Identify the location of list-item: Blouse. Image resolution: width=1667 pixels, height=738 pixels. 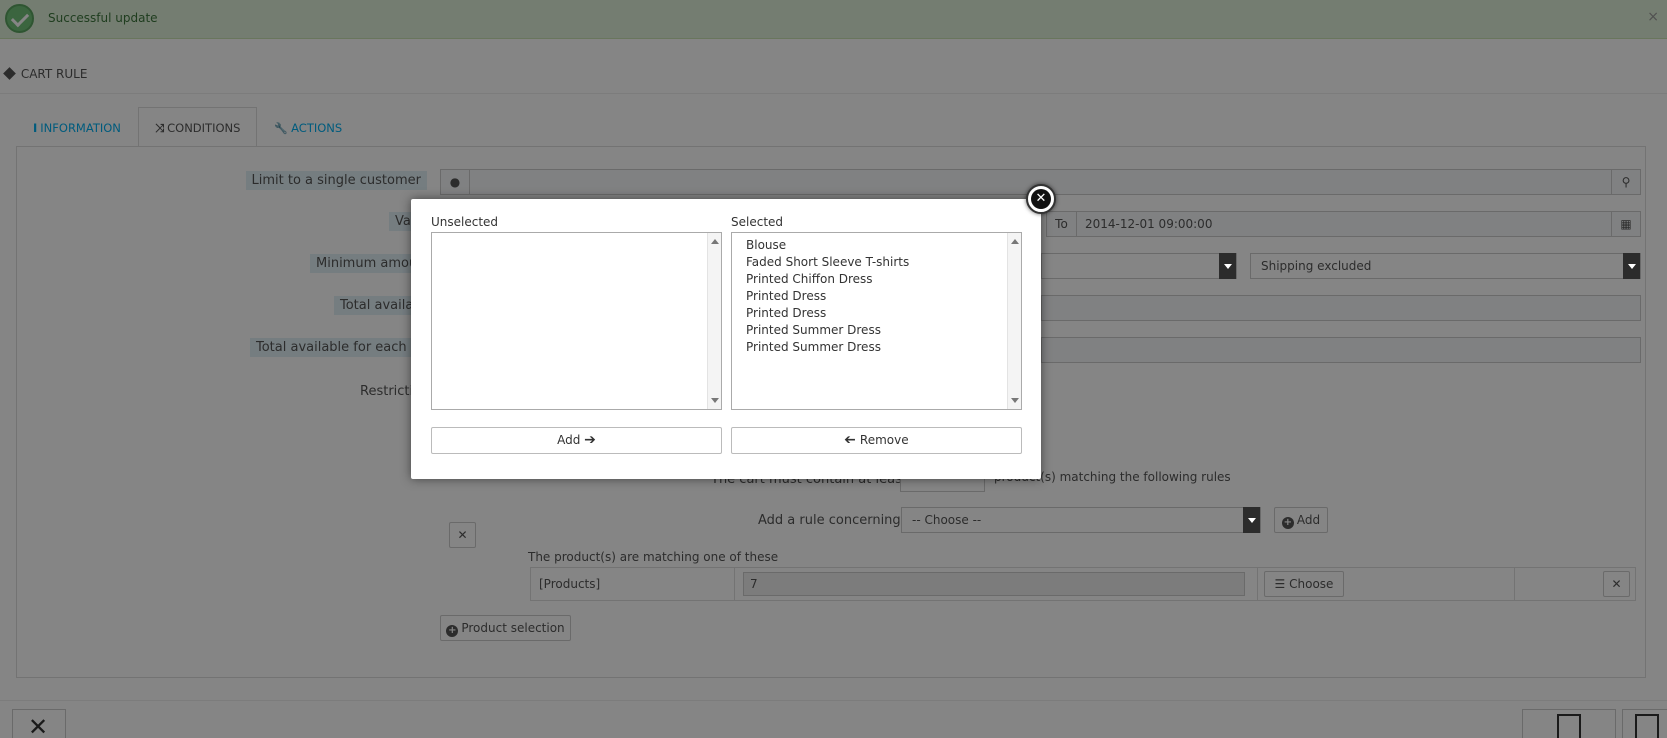
(883, 245).